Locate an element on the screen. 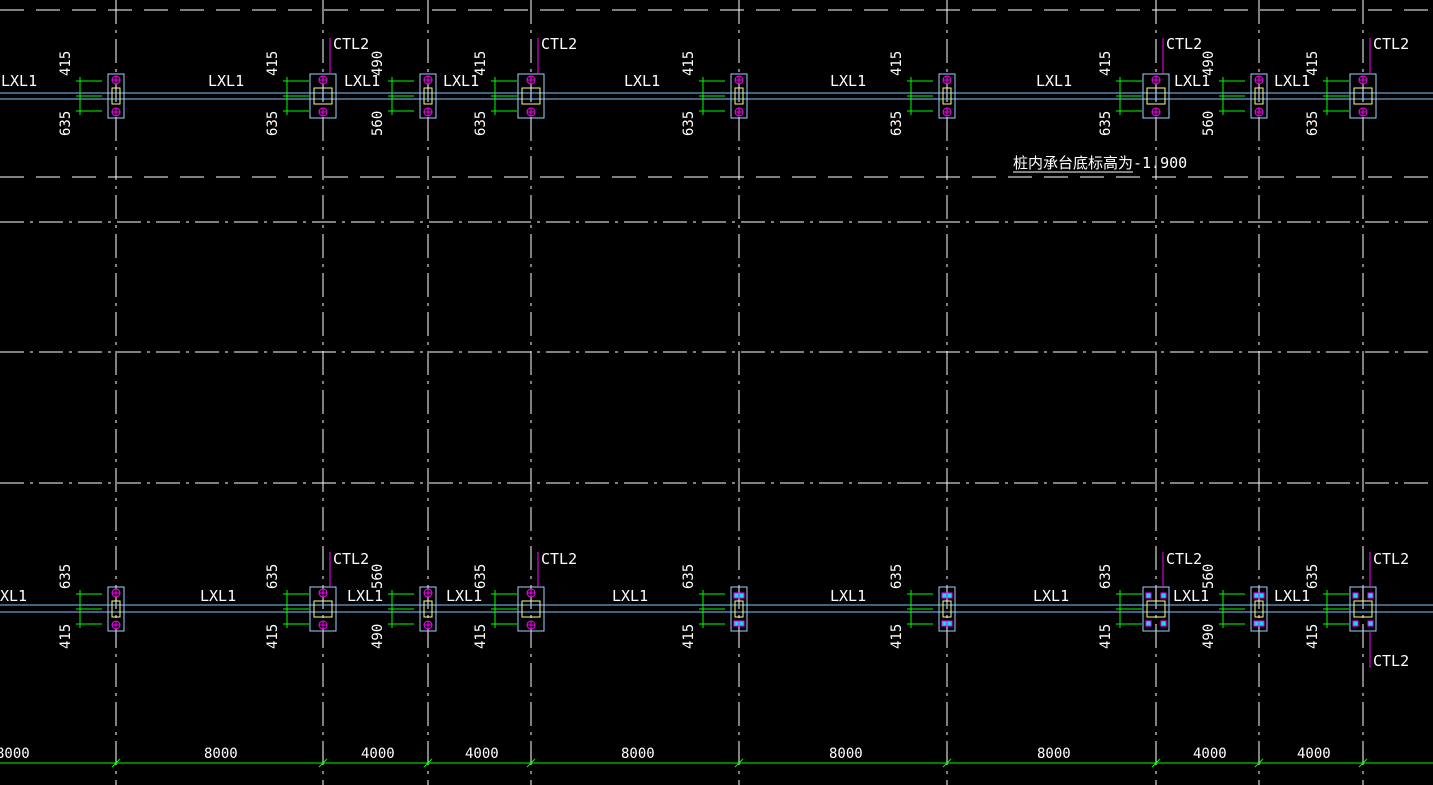 The image size is (1433, 785). cap-label-bottom-2: CTL2 is located at coordinates (559, 559).